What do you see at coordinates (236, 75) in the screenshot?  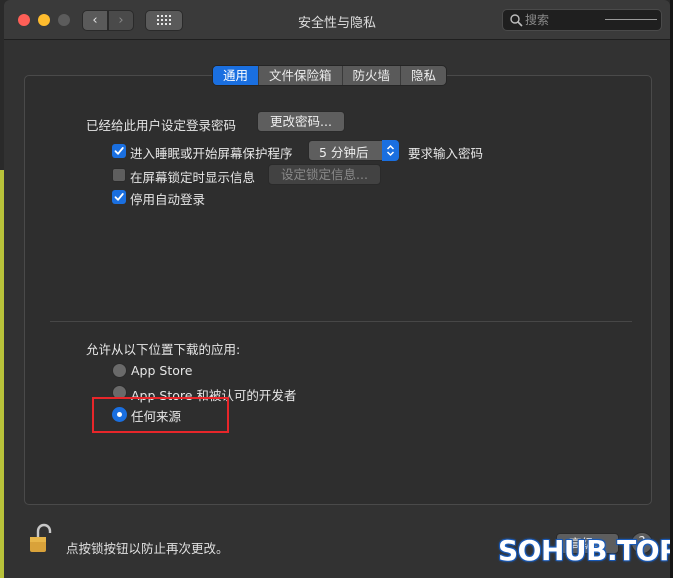 I see `tab-general: 通用` at bounding box center [236, 75].